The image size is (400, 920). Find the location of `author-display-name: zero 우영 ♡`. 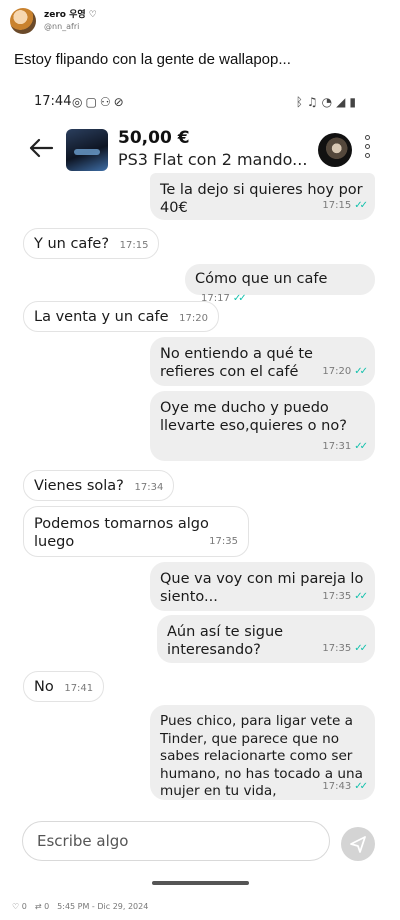

author-display-name: zero 우영 ♡ is located at coordinates (70, 15).